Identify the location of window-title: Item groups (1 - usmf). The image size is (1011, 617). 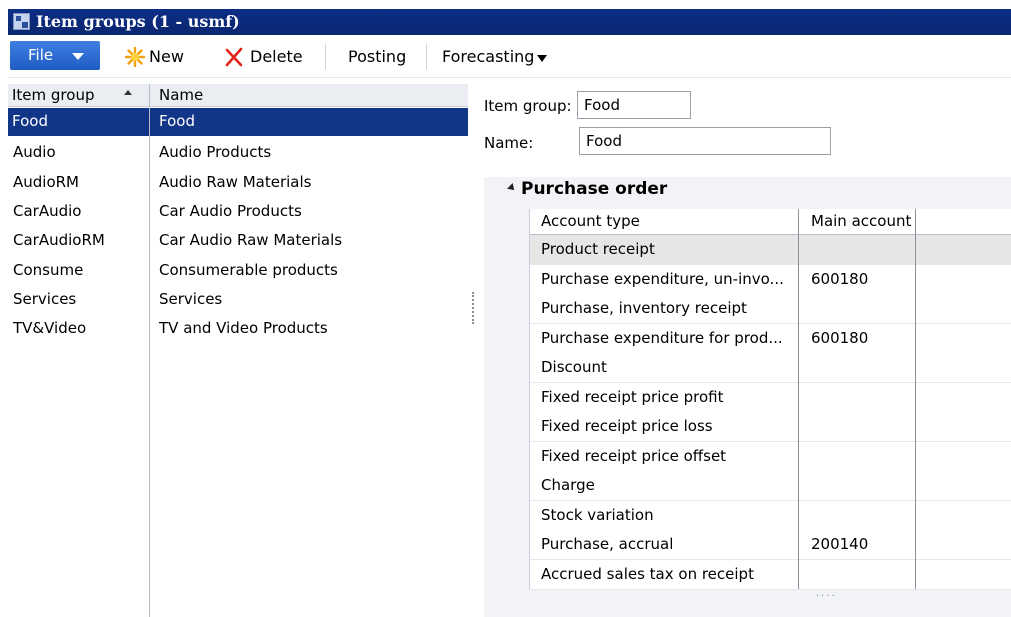
(138, 21).